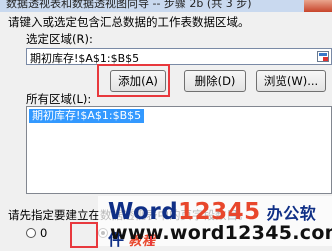  I want to click on red-marker, so click(151, 241).